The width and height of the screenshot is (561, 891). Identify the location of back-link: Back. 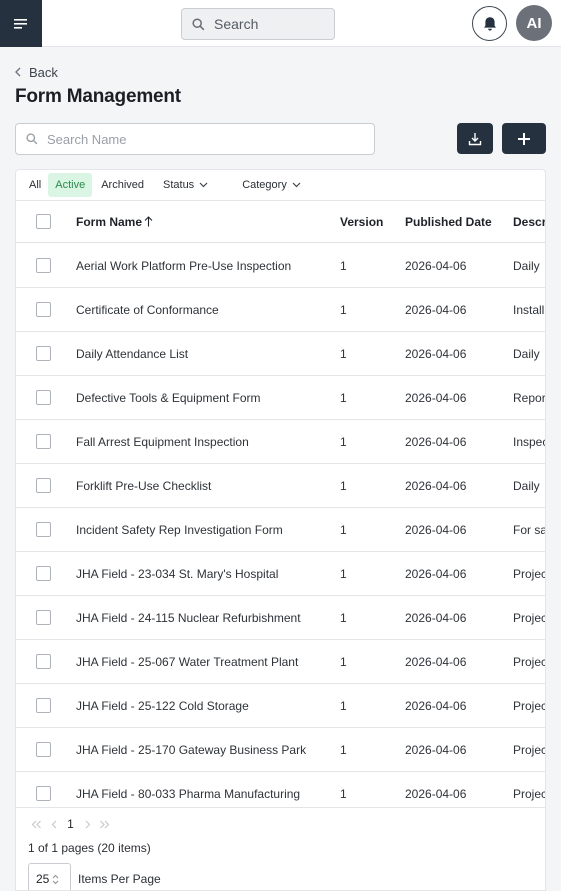
(36, 72).